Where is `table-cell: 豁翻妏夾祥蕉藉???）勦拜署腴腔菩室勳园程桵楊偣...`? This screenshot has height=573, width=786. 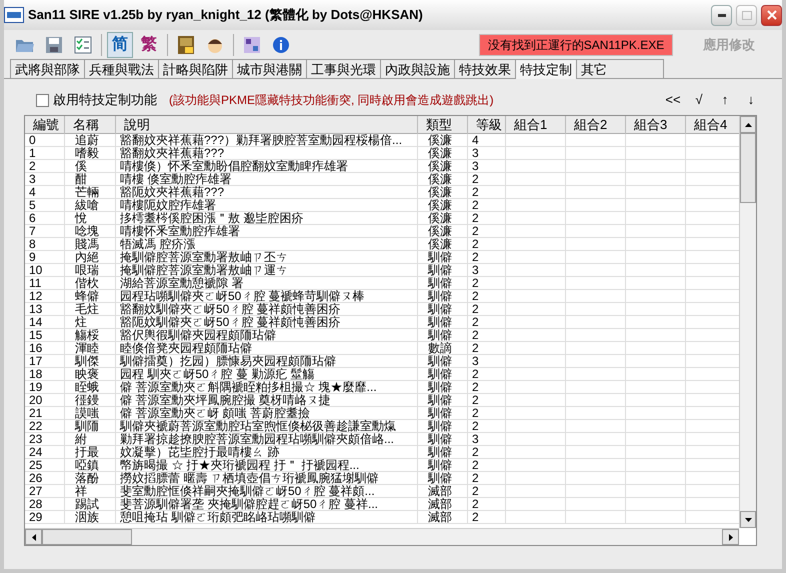 table-cell: 豁翻妏夾祥蕉藉???）勦拜署腴腔菩室勳园程桵楊偣... is located at coordinates (267, 140).